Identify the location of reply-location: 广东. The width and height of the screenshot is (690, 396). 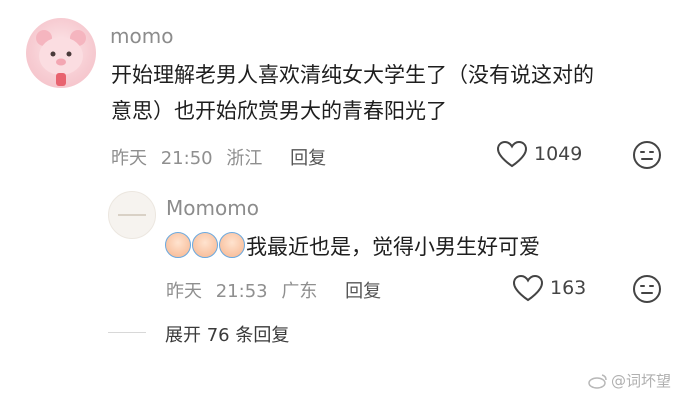
(299, 291).